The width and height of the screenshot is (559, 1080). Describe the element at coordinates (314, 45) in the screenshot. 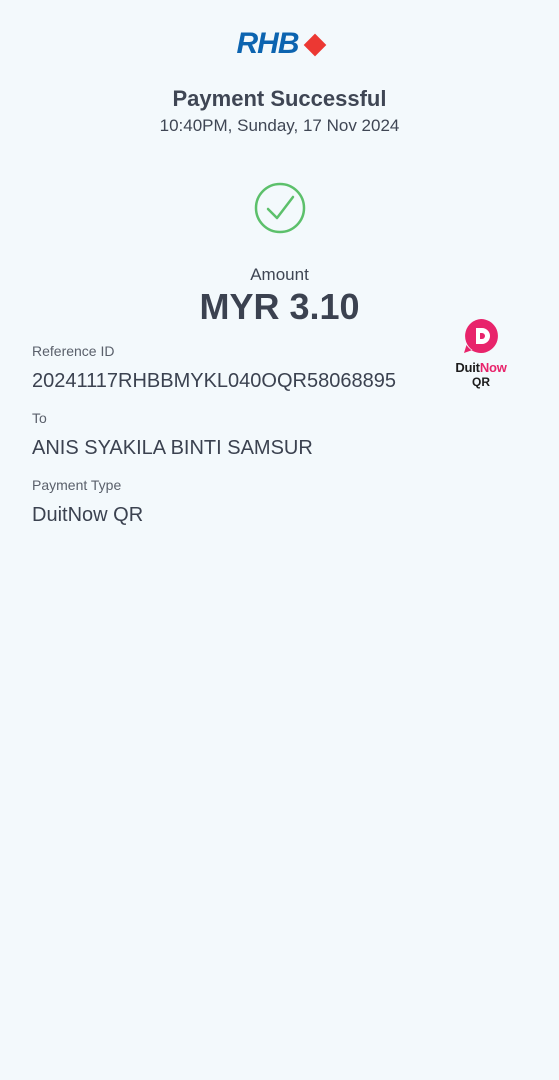

I see `rhb-diamond-icon` at that location.